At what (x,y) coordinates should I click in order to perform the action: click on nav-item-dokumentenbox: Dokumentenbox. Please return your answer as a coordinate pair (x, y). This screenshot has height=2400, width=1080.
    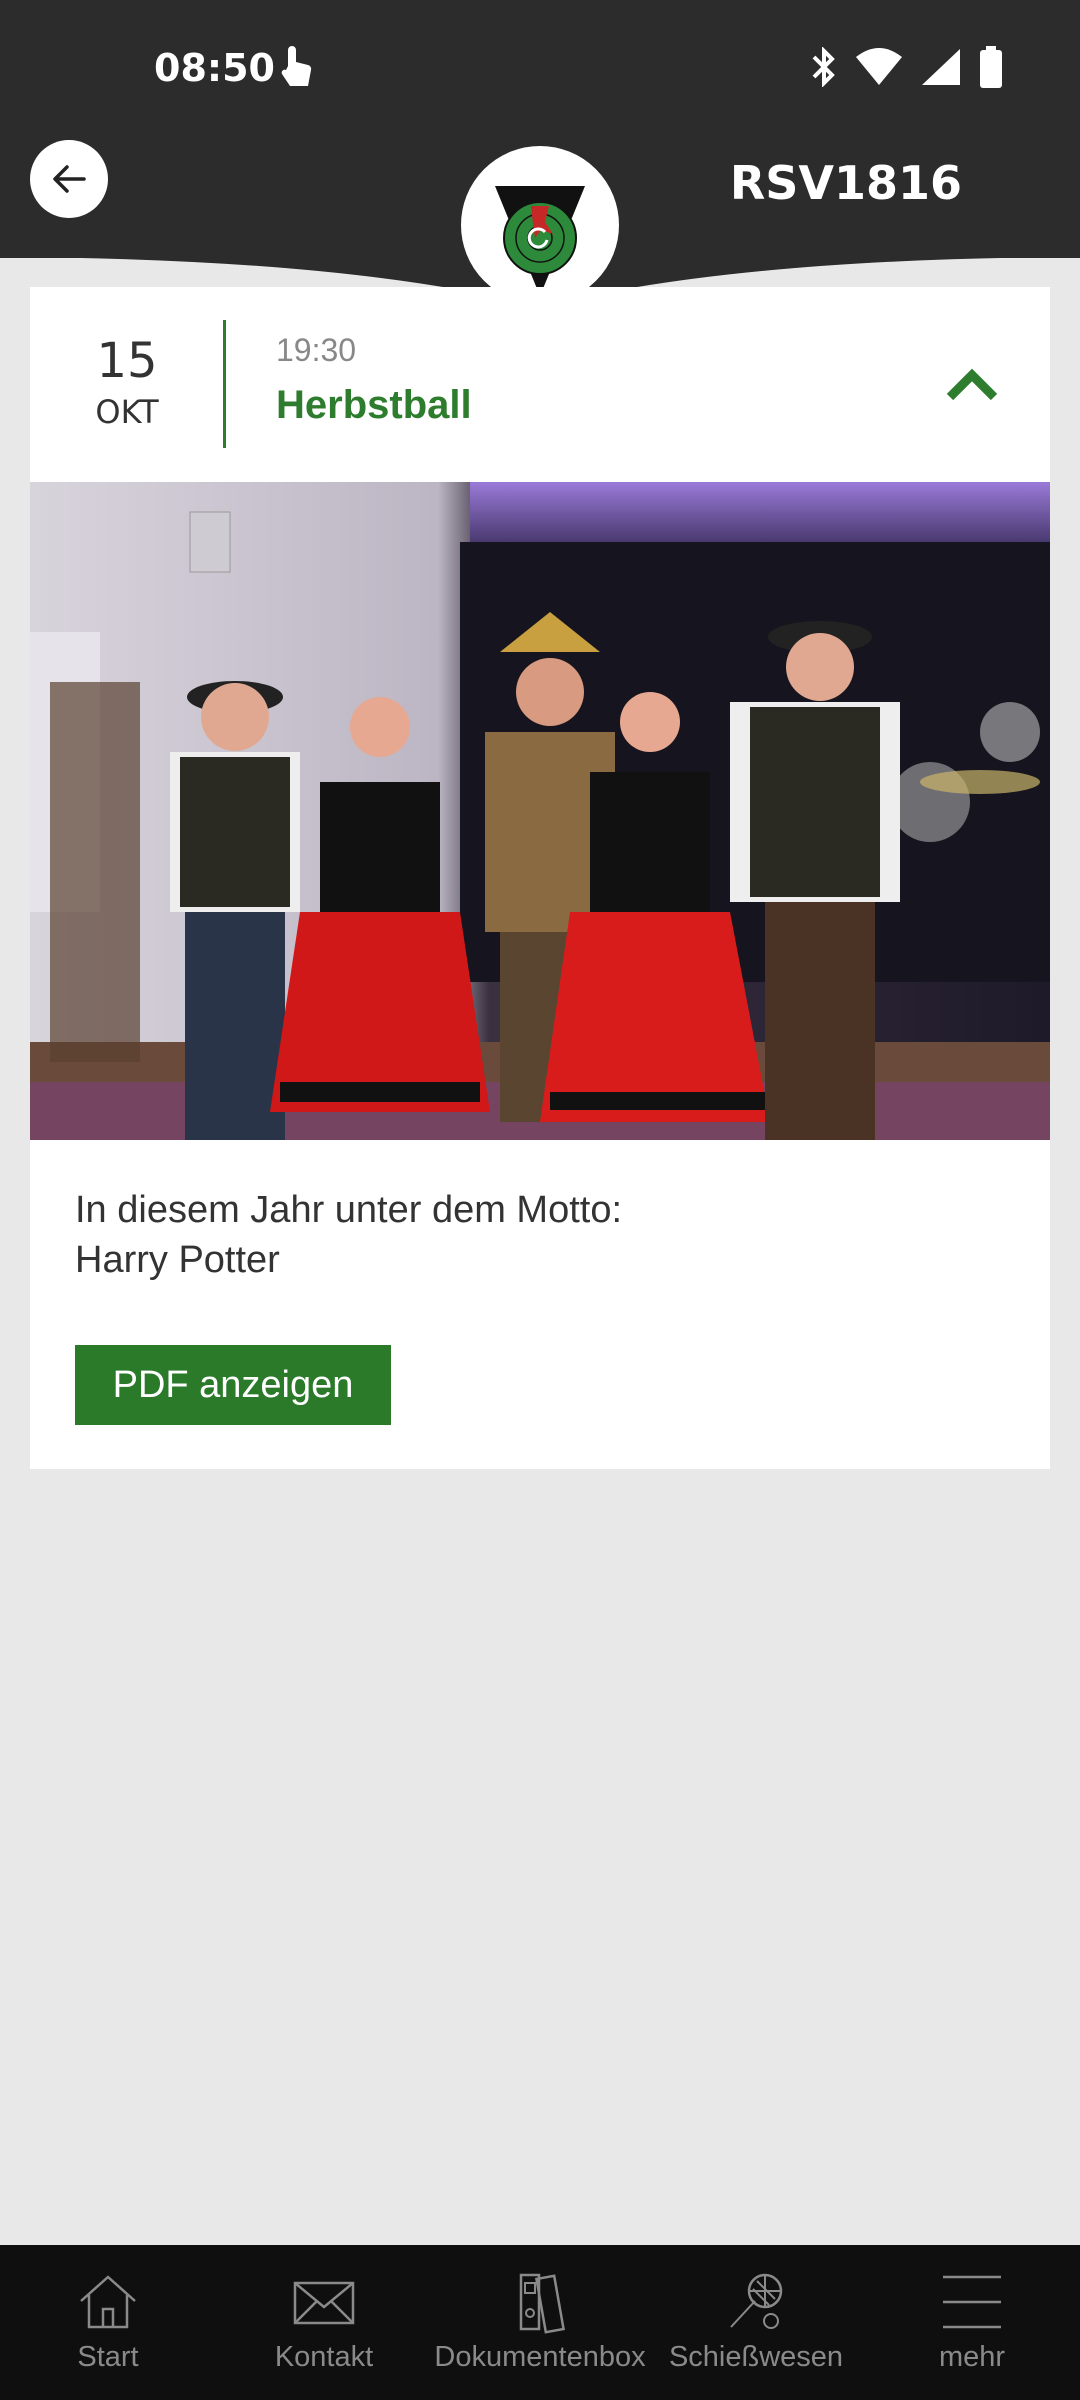
    Looking at the image, I should click on (540, 2322).